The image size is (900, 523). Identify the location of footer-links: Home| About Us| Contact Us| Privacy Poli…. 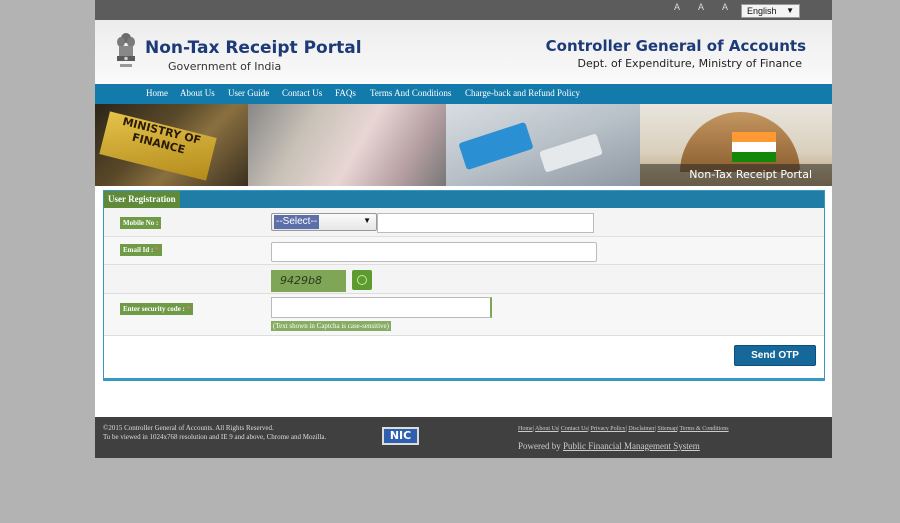
(623, 429).